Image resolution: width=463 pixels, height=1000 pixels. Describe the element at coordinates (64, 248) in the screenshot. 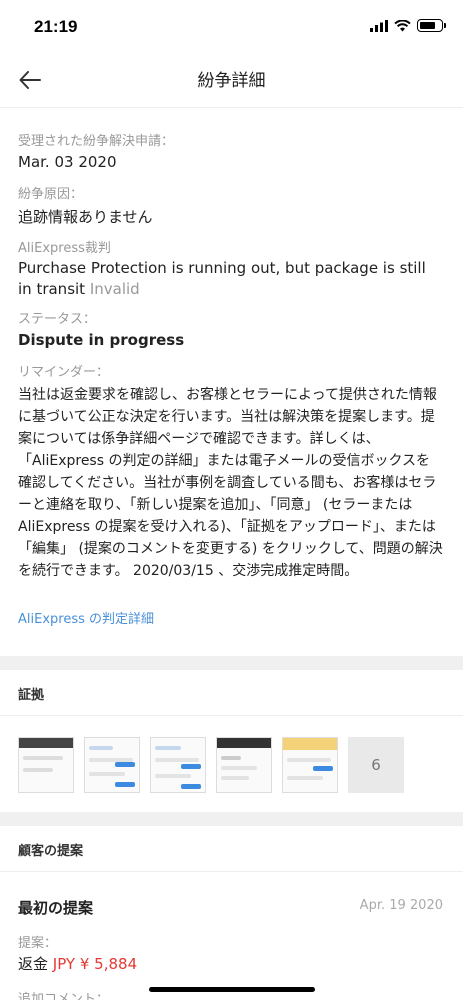

I see `verdict-label: AliExpress裁判` at that location.